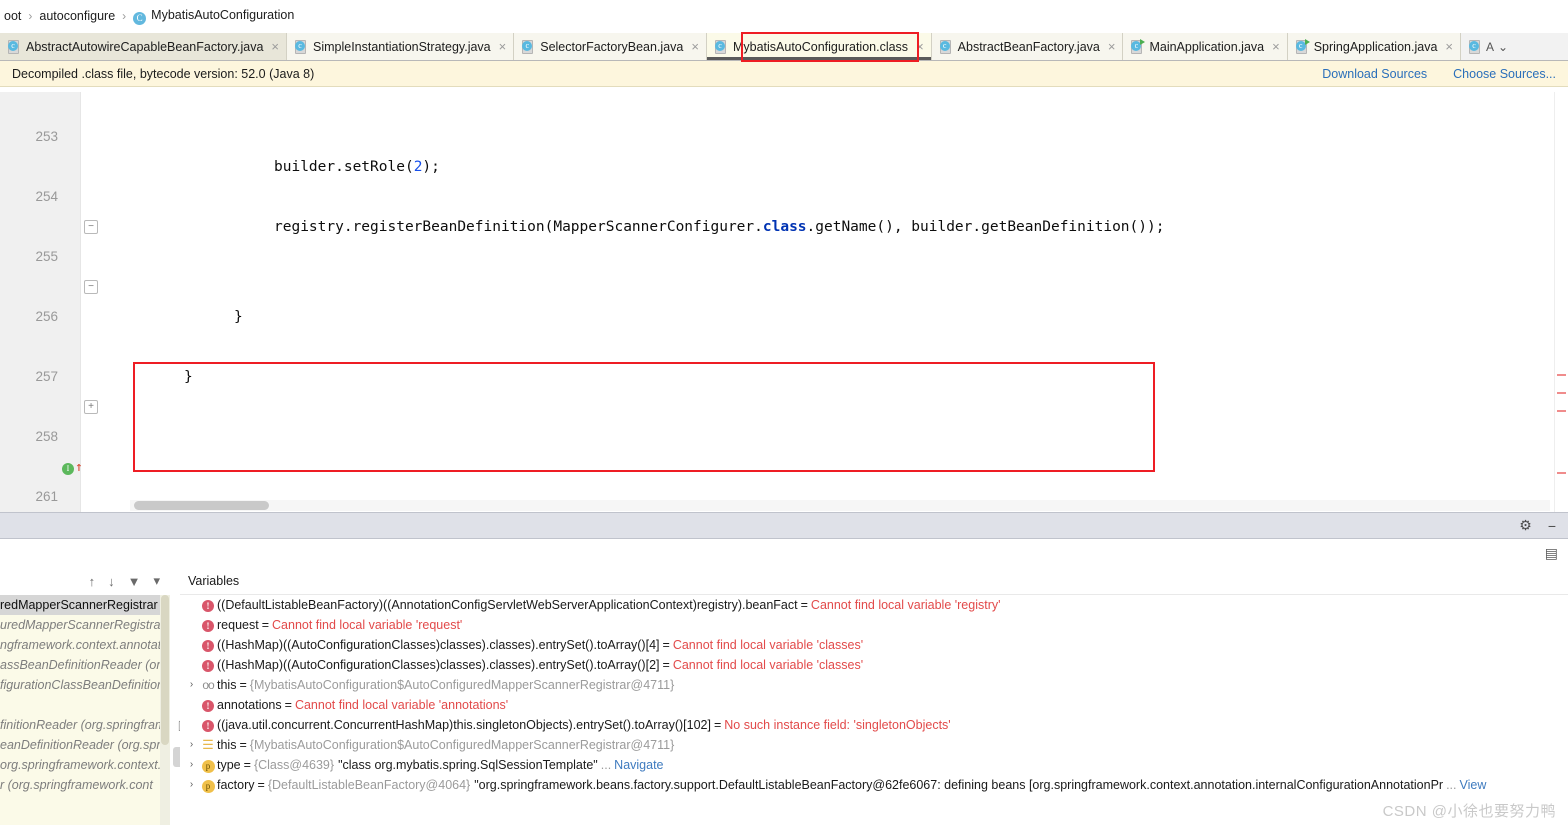 This screenshot has height=825, width=1568. What do you see at coordinates (85, 685) in the screenshot?
I see `frame-item: figurationClassBeanDefinition` at bounding box center [85, 685].